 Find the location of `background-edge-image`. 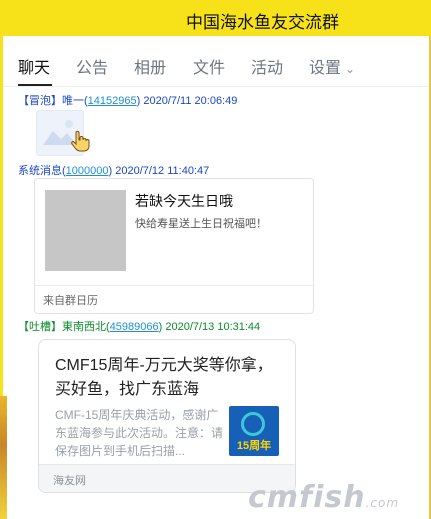

background-edge-image is located at coordinates (3, 457).